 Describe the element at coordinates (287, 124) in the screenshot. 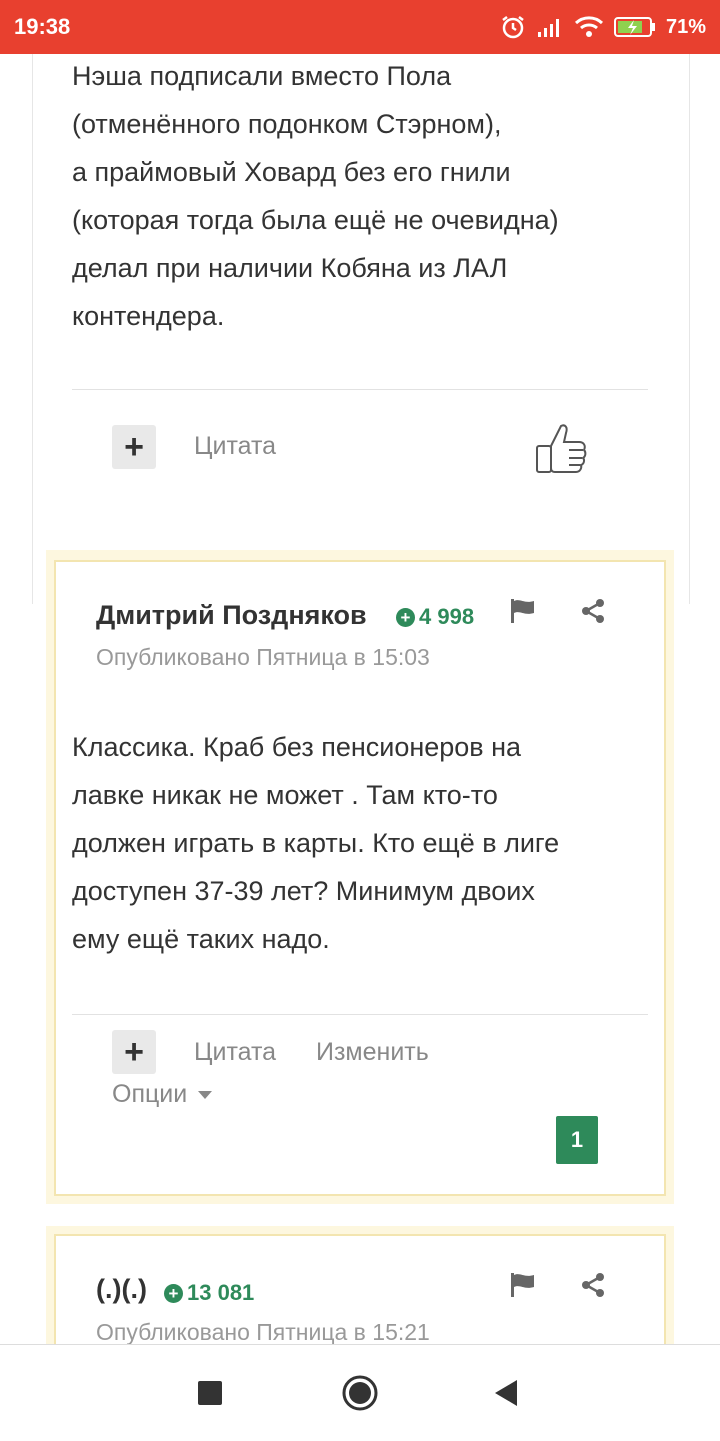

I see `text-line: (отменённого подонком Стэрном),` at that location.